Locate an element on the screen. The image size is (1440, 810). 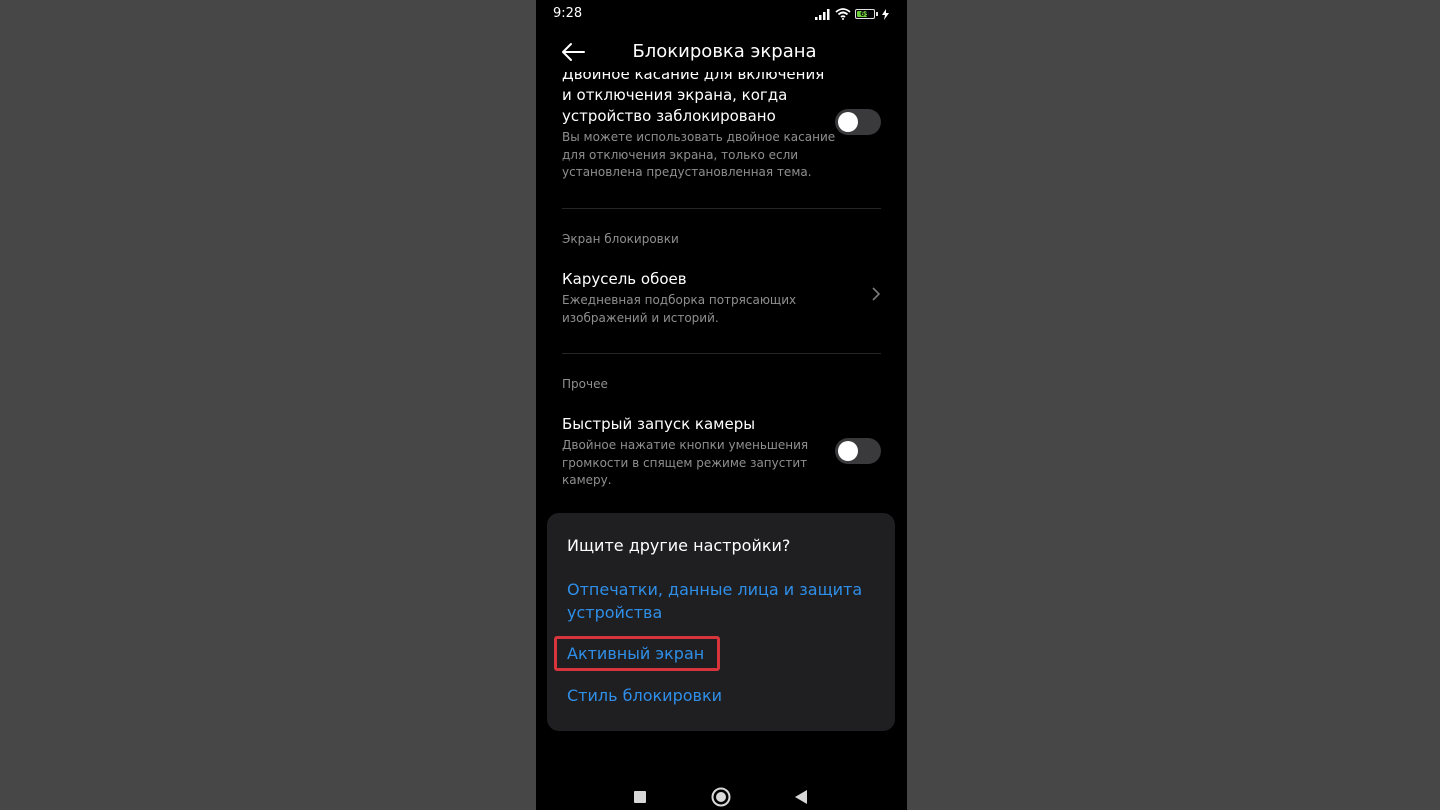
signal-icon is located at coordinates (822, 14).